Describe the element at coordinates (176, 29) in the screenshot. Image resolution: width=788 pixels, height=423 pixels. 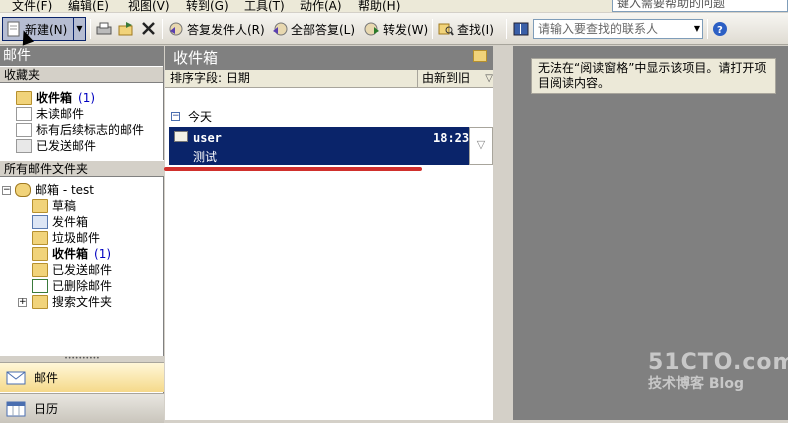
I see `reply-icon` at that location.